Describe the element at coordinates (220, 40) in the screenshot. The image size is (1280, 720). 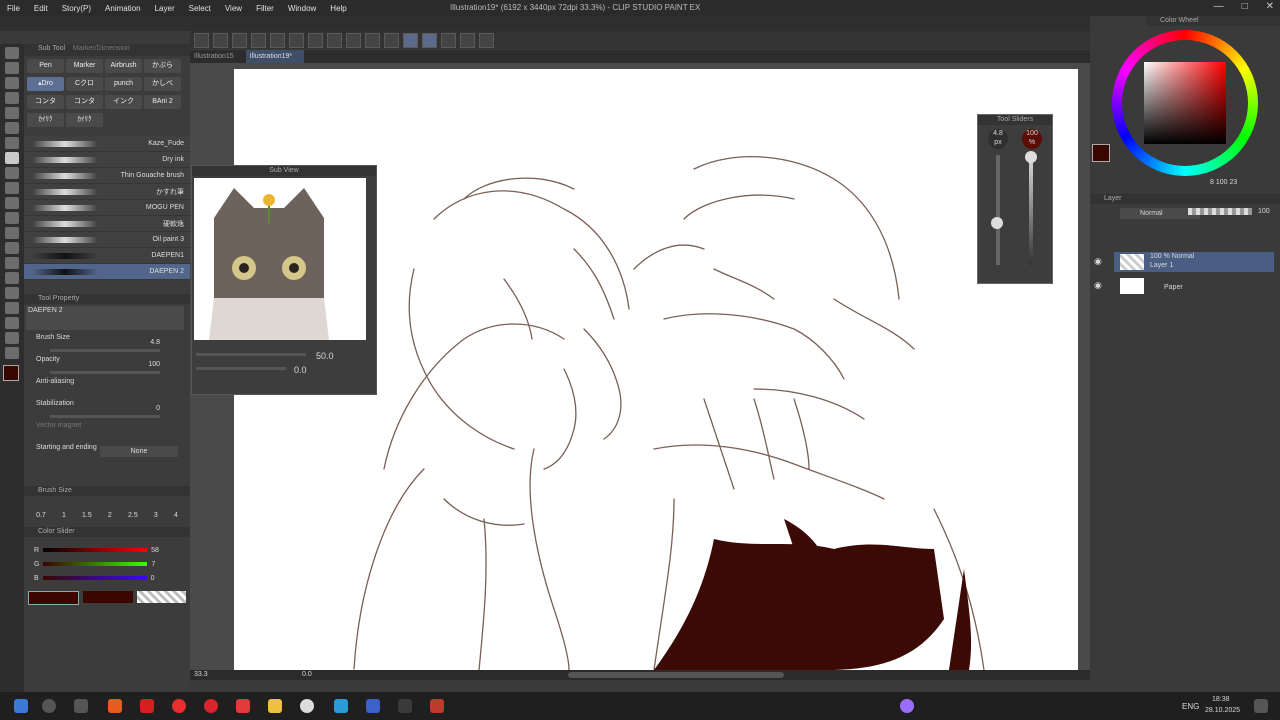
I see `open-file-icon` at that location.